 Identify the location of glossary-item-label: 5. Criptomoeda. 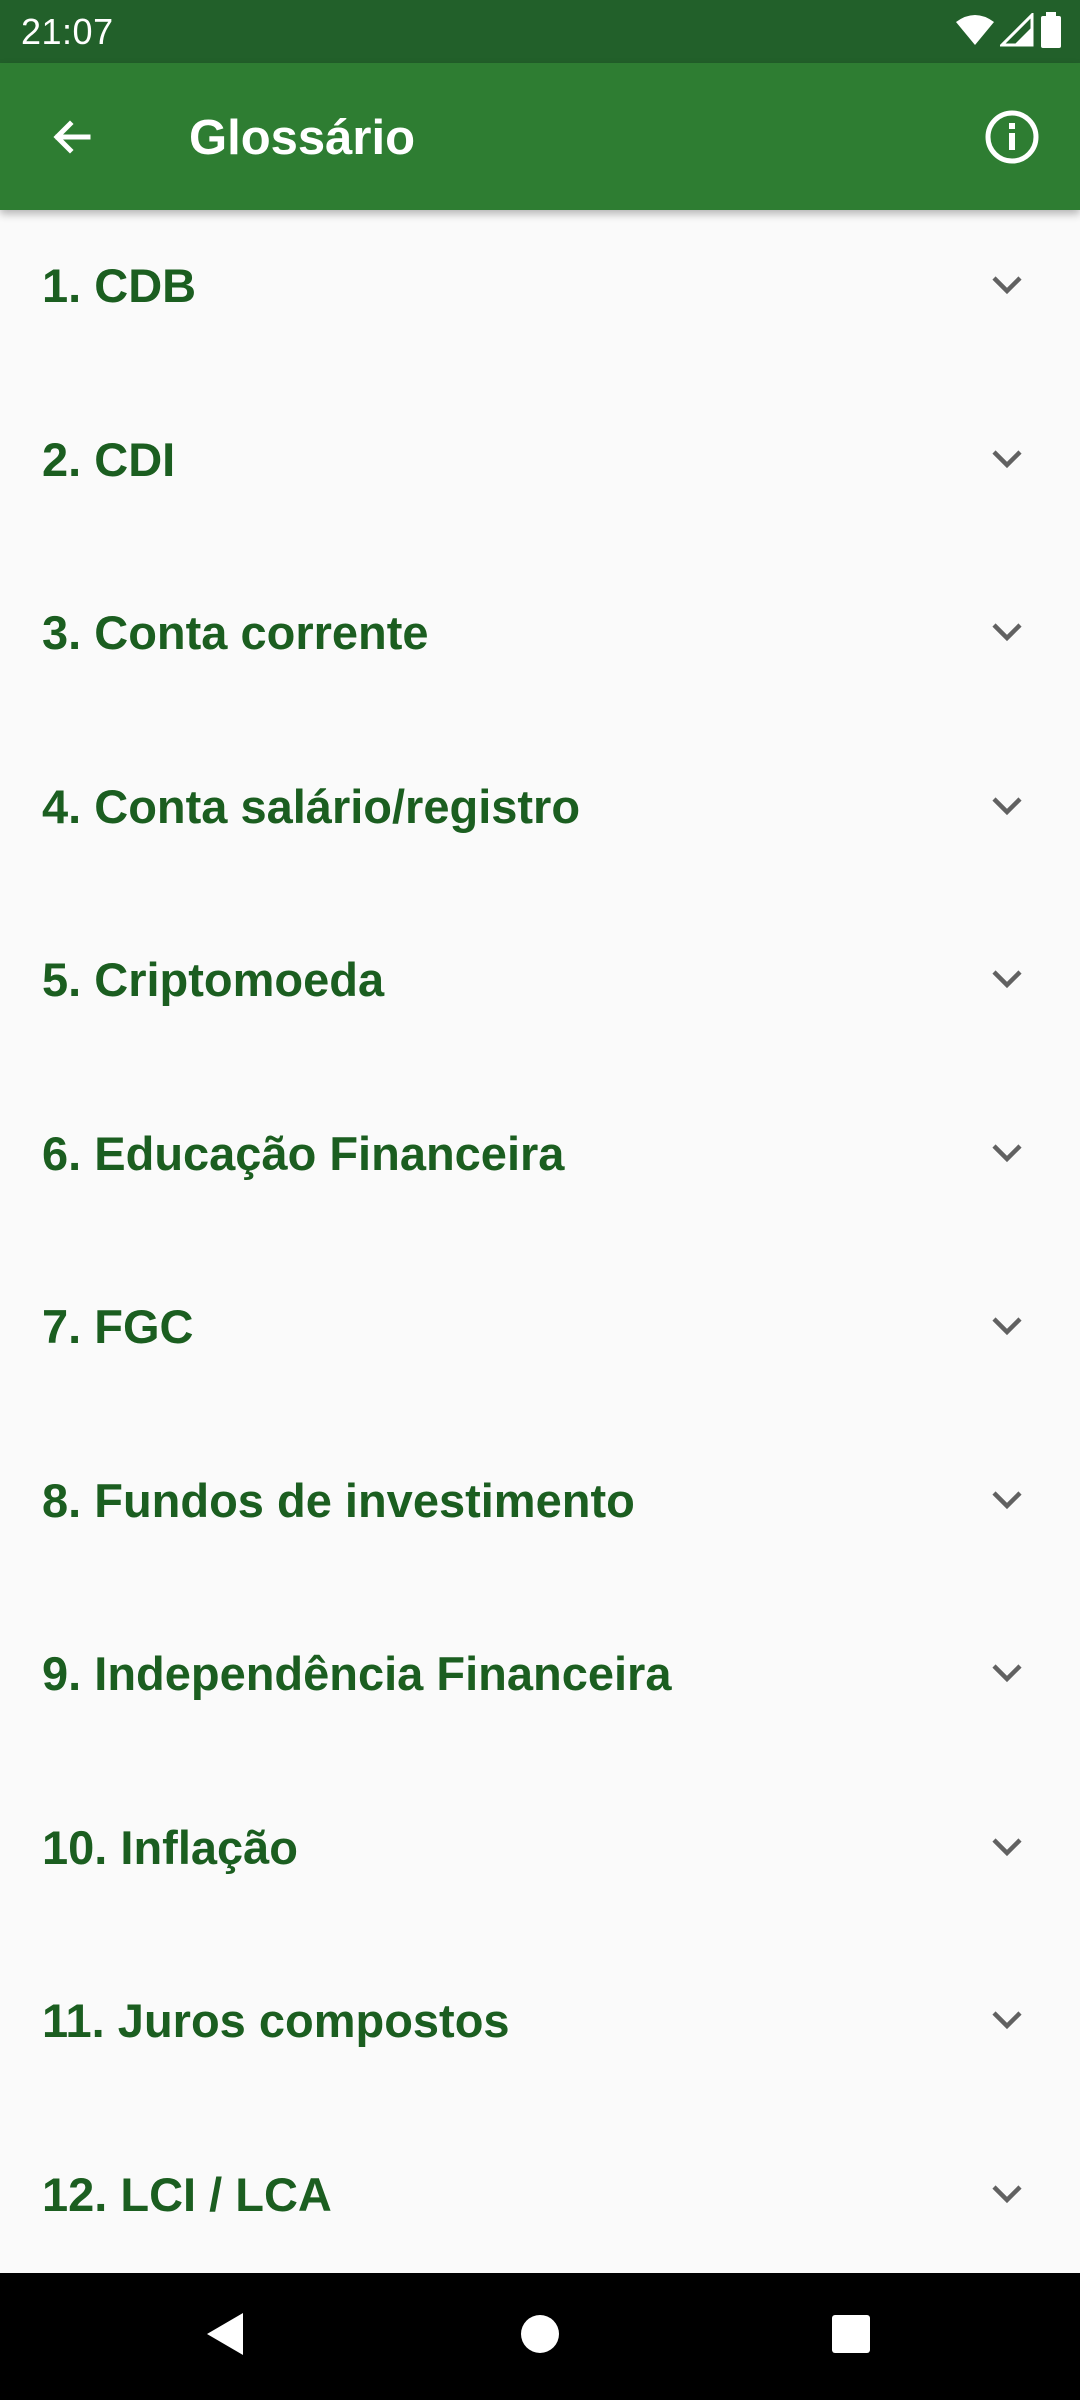
(213, 979).